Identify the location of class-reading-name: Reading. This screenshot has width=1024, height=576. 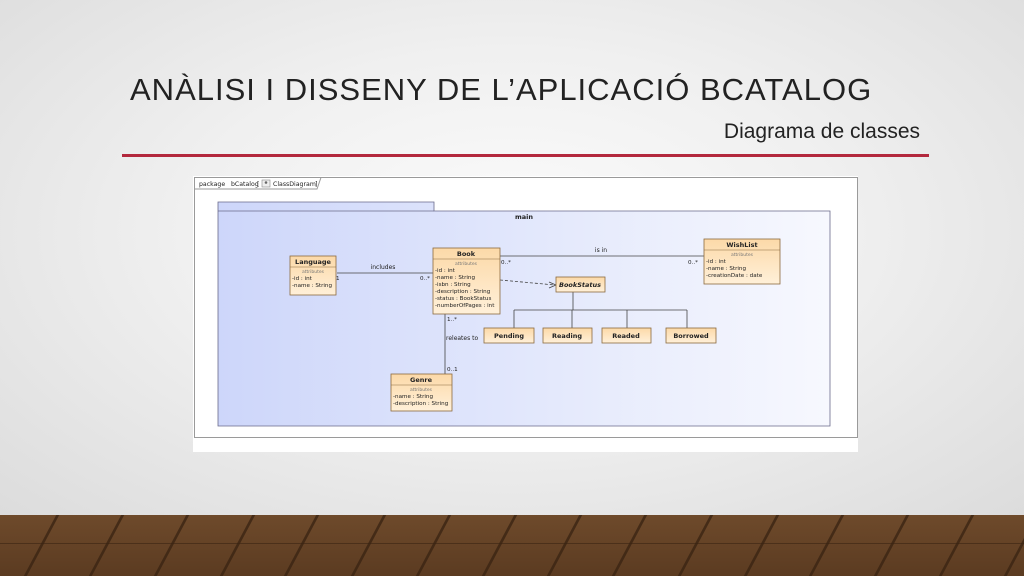
(567, 336).